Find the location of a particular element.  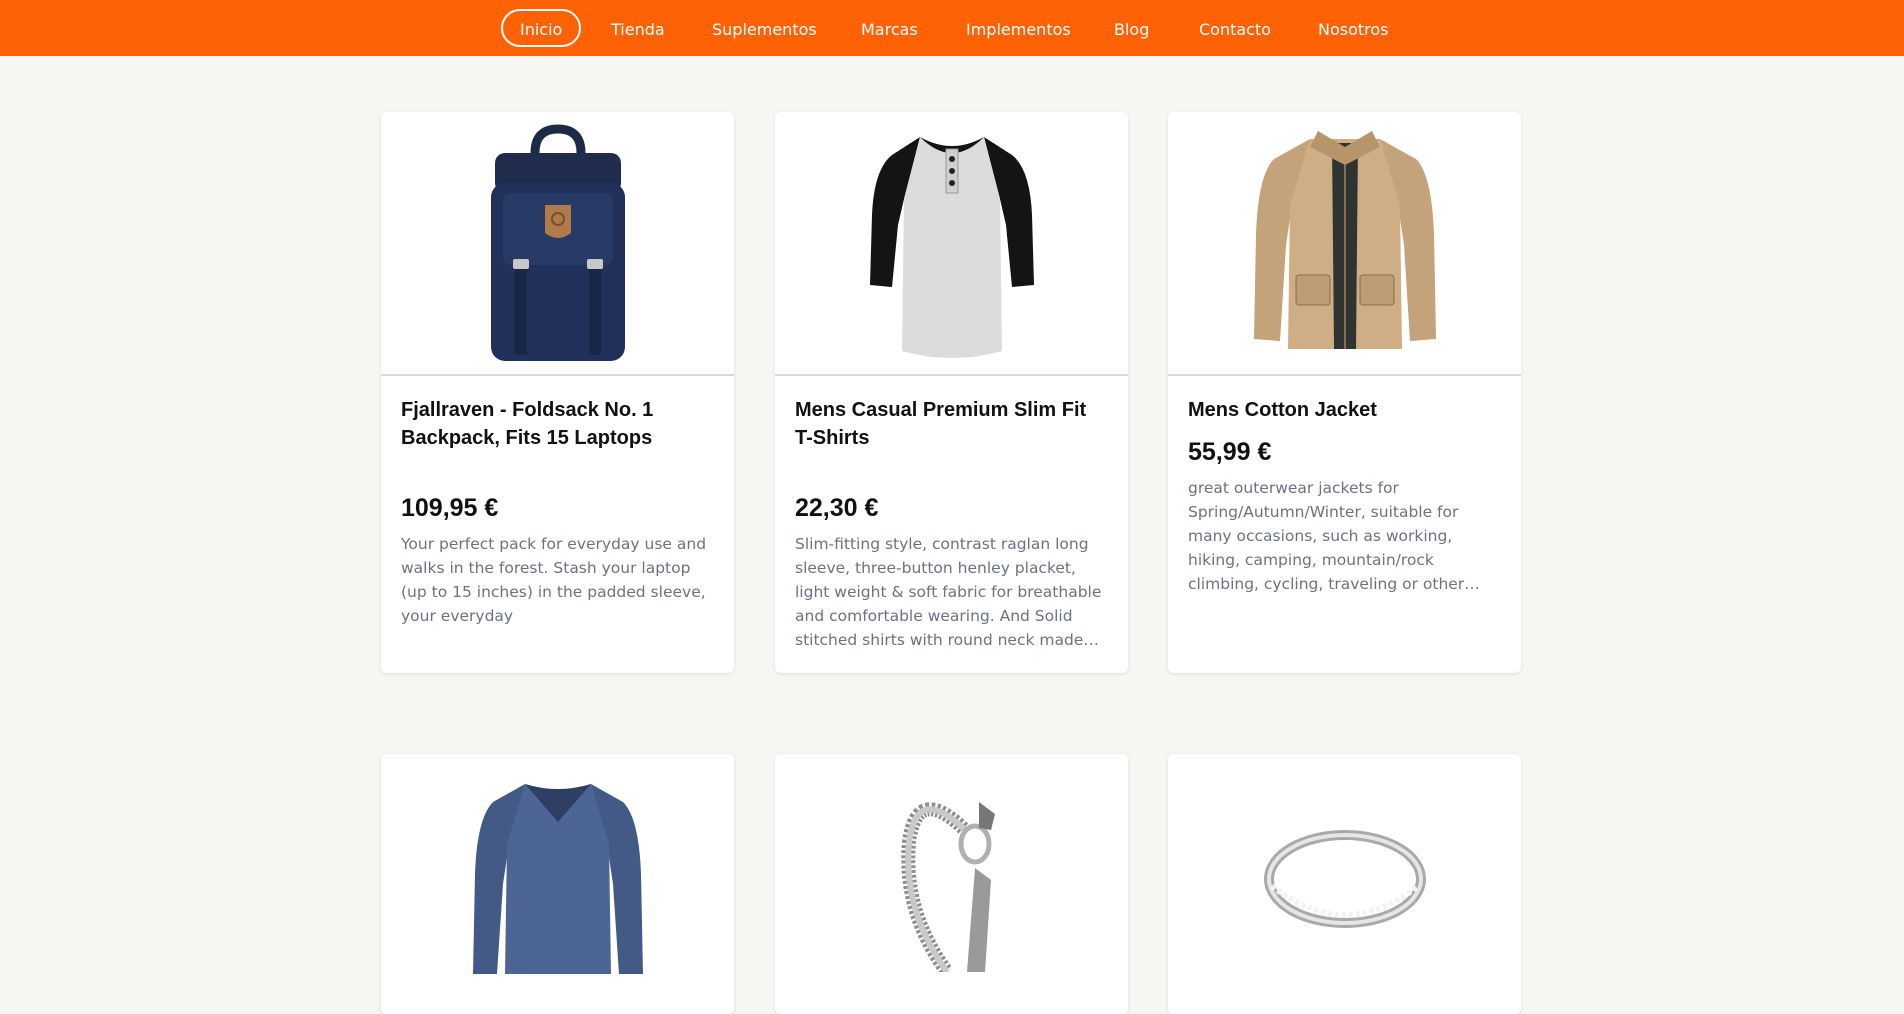

nav-link-contacto: Contacto is located at coordinates (1235, 28).